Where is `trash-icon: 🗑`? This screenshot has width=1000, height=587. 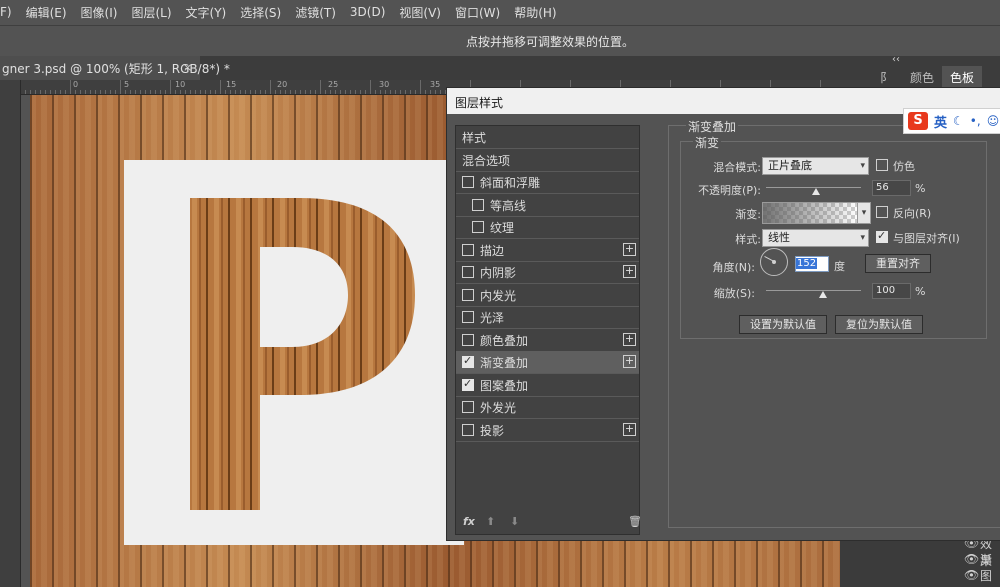 trash-icon: 🗑 is located at coordinates (635, 521).